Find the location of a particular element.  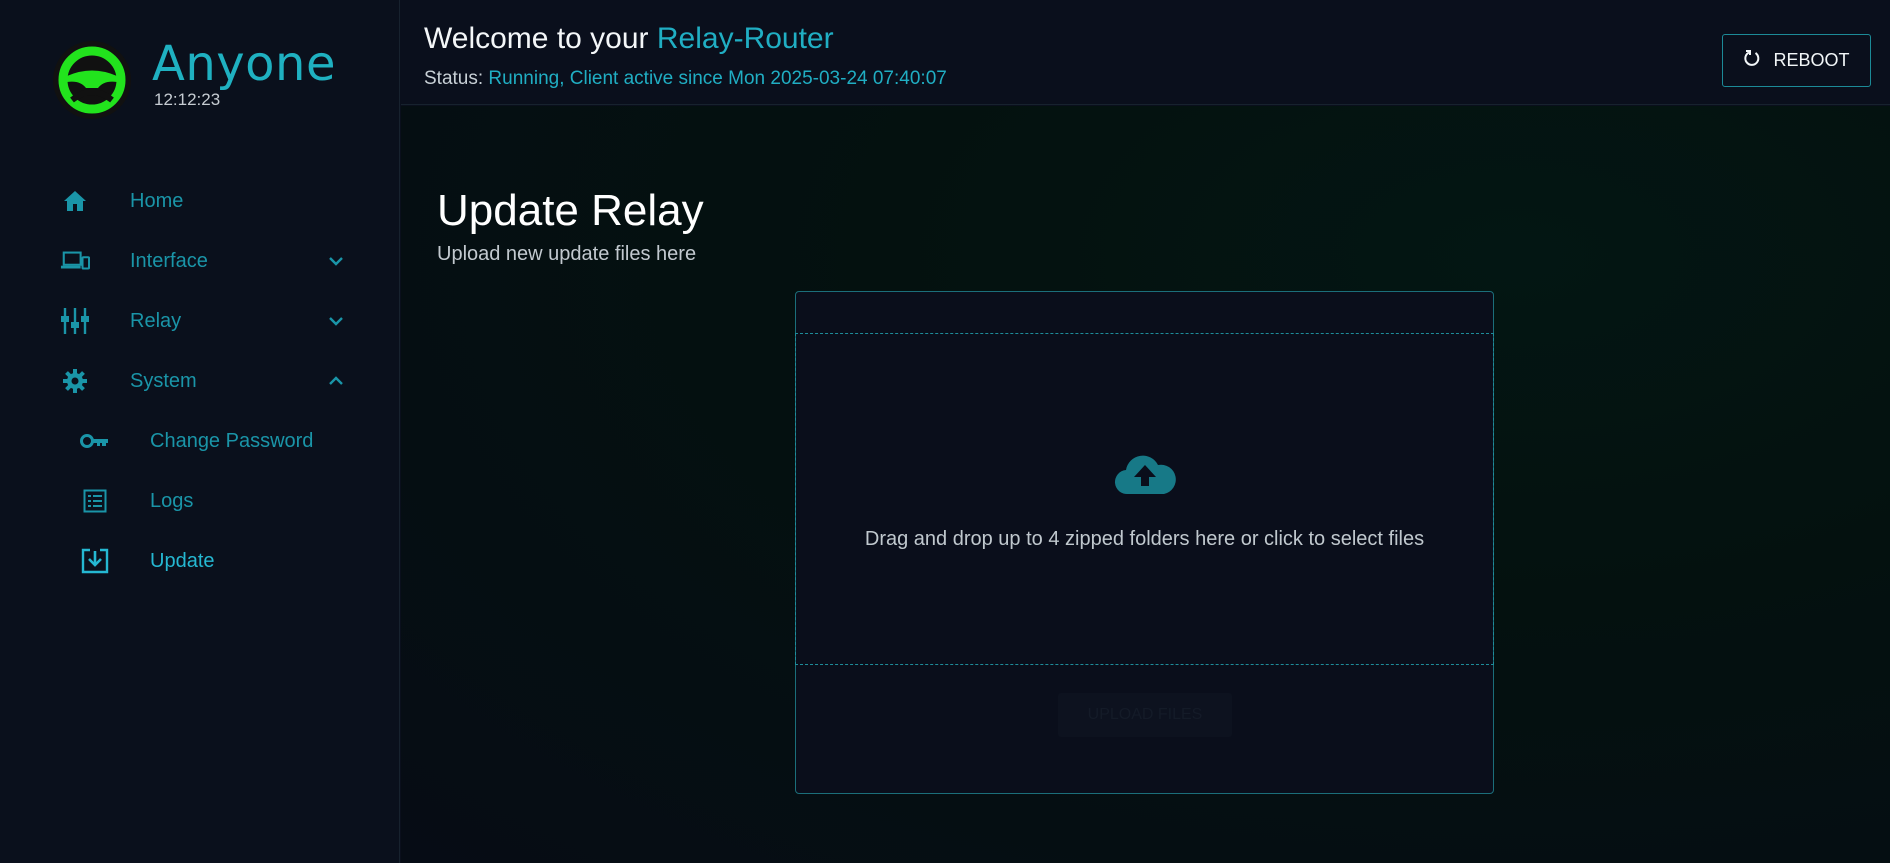

upload-files-button: UPLOAD FILES is located at coordinates (1145, 715).